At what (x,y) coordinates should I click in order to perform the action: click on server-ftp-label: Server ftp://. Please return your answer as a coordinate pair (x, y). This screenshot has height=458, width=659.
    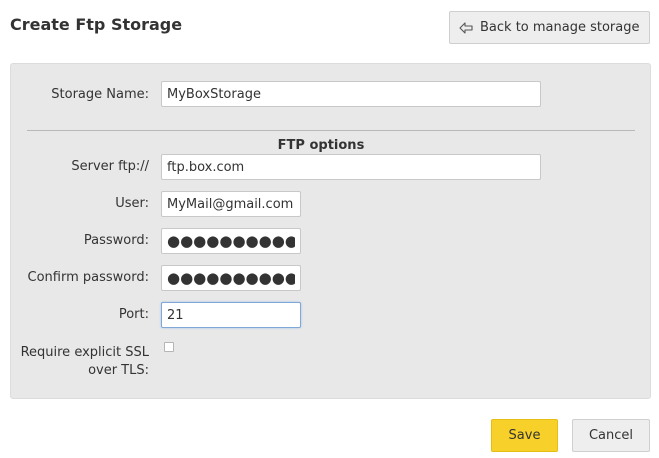
    Looking at the image, I should click on (110, 166).